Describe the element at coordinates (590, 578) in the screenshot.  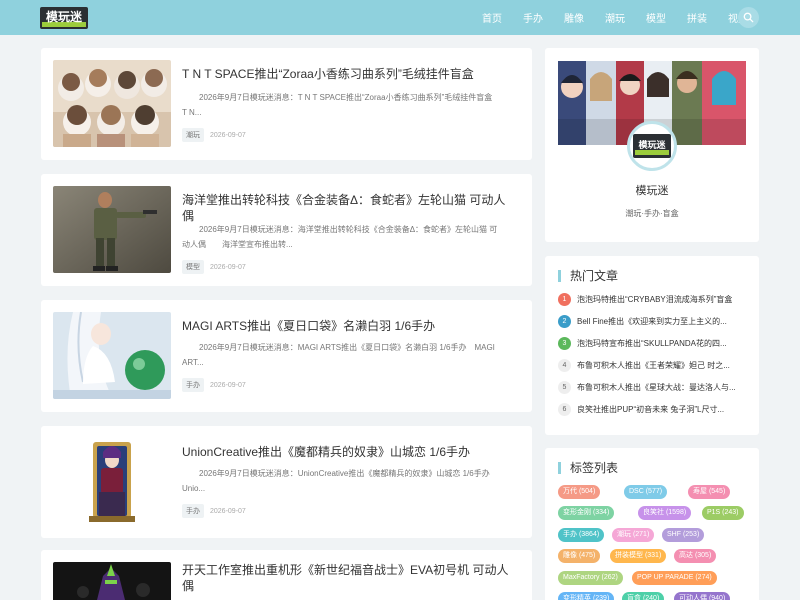
I see `tag-pill: MaxFactory (262)` at that location.